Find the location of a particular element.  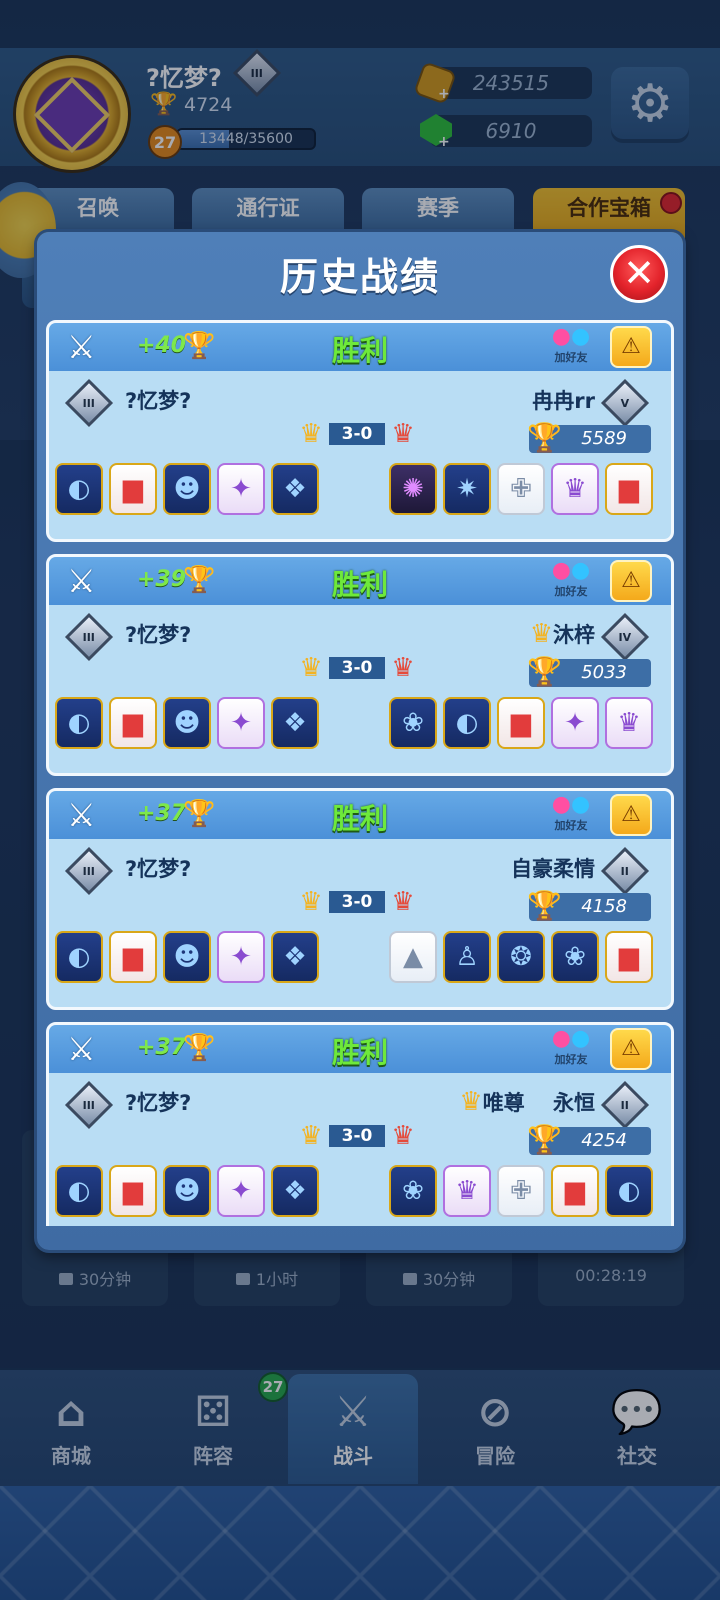

opponent-deck: ❀ ◐ ▆ ✦ ♛ is located at coordinates (524, 726).